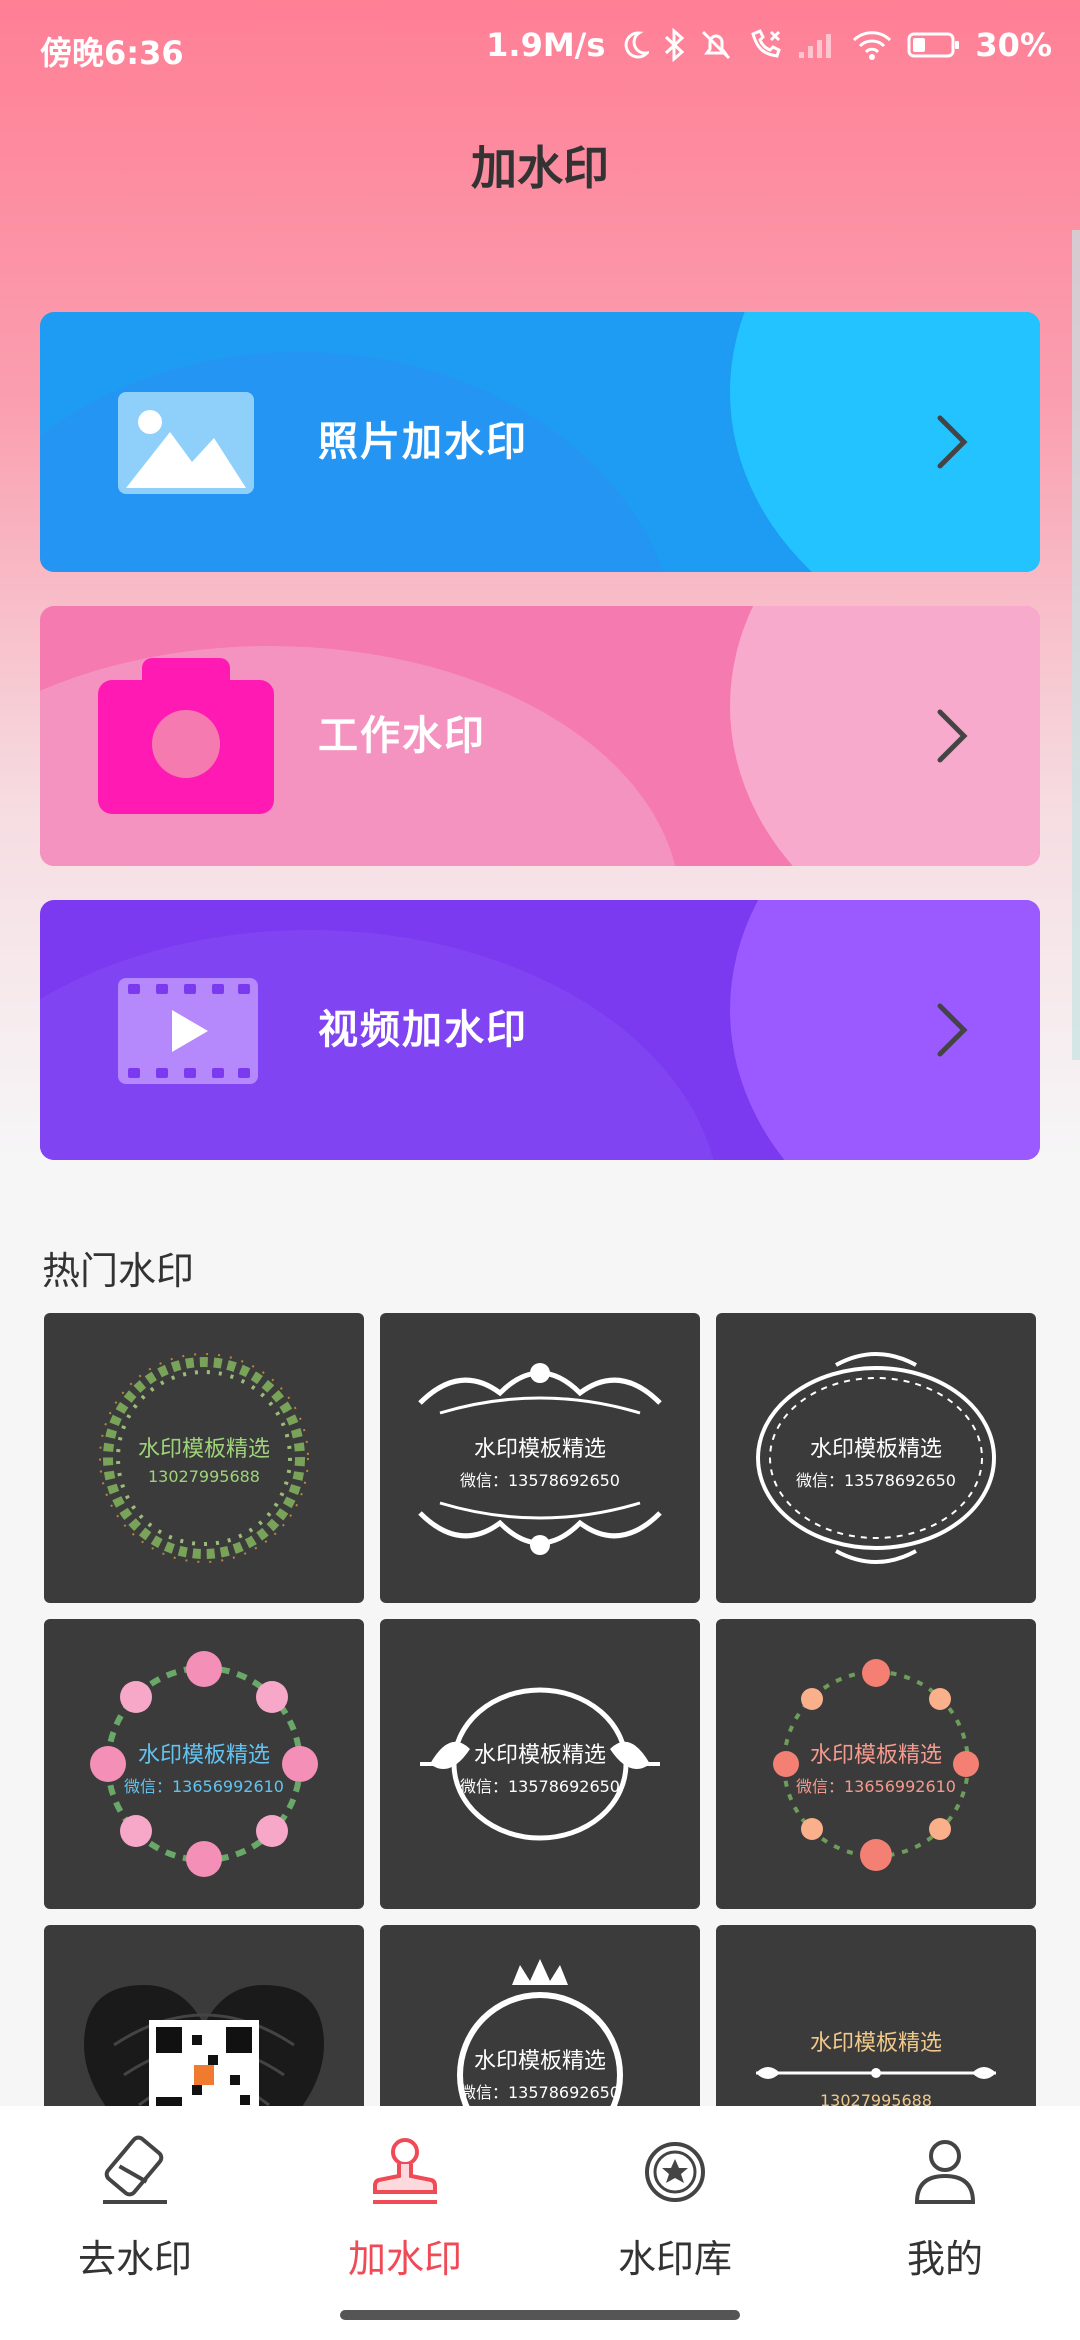 The image size is (1080, 2340). What do you see at coordinates (540, 2315) in the screenshot?
I see `home-indicator` at bounding box center [540, 2315].